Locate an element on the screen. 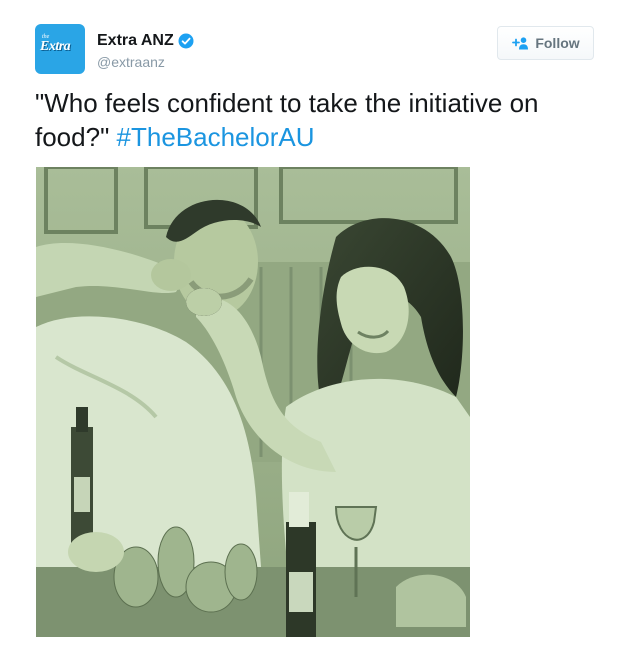 This screenshot has height=650, width=627. hand is located at coordinates (96, 552).